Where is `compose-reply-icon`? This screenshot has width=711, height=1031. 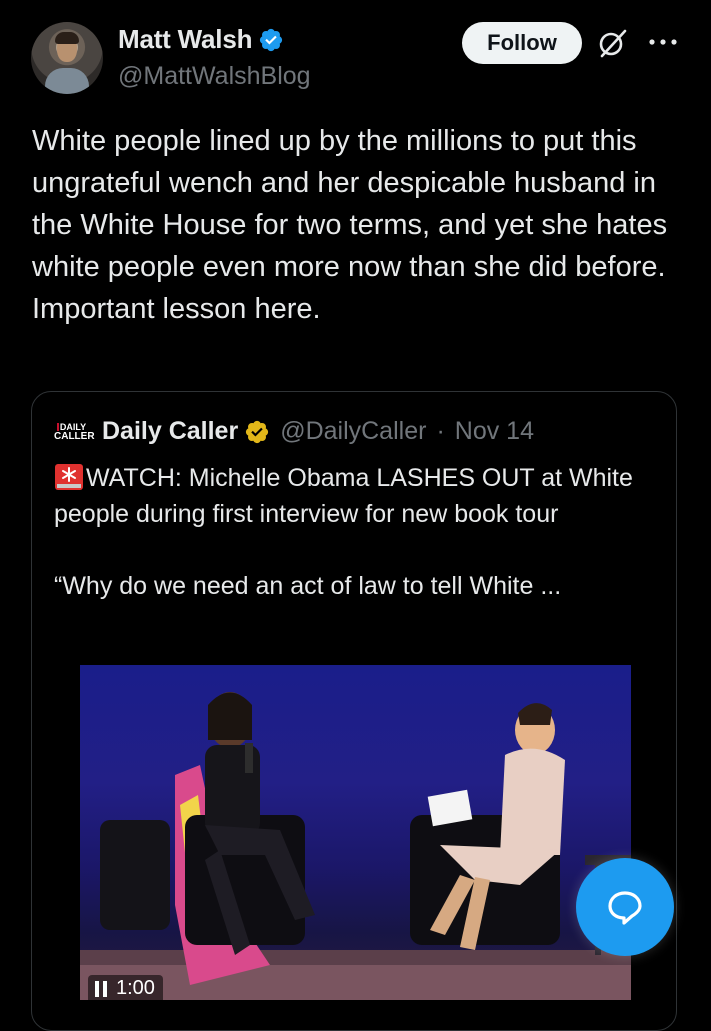 compose-reply-icon is located at coordinates (625, 908).